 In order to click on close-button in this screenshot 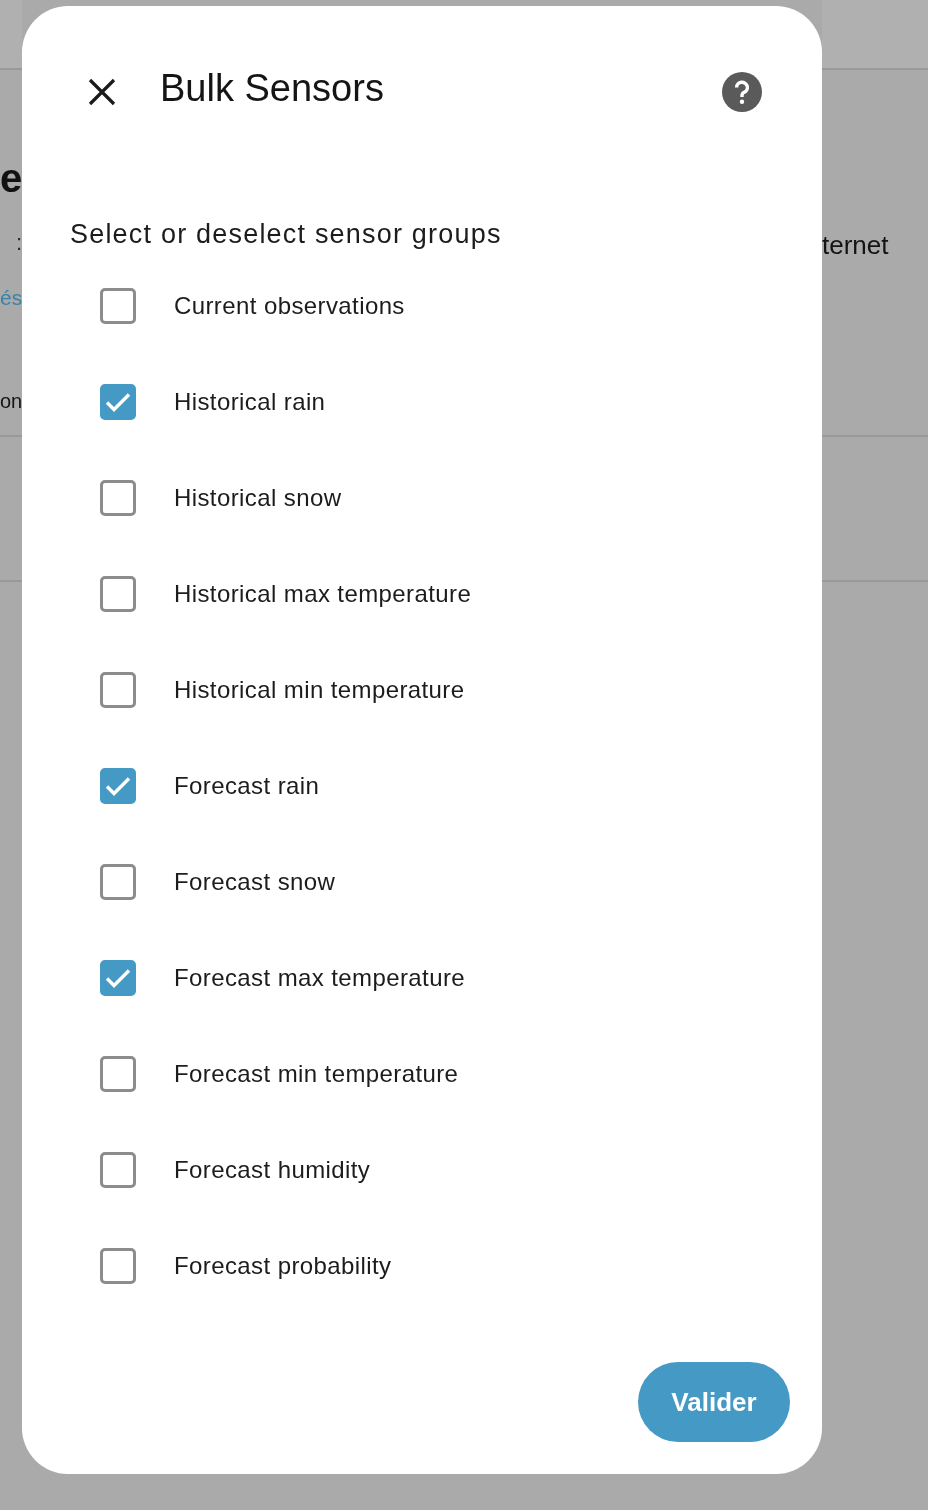, I will do `click(102, 92)`.